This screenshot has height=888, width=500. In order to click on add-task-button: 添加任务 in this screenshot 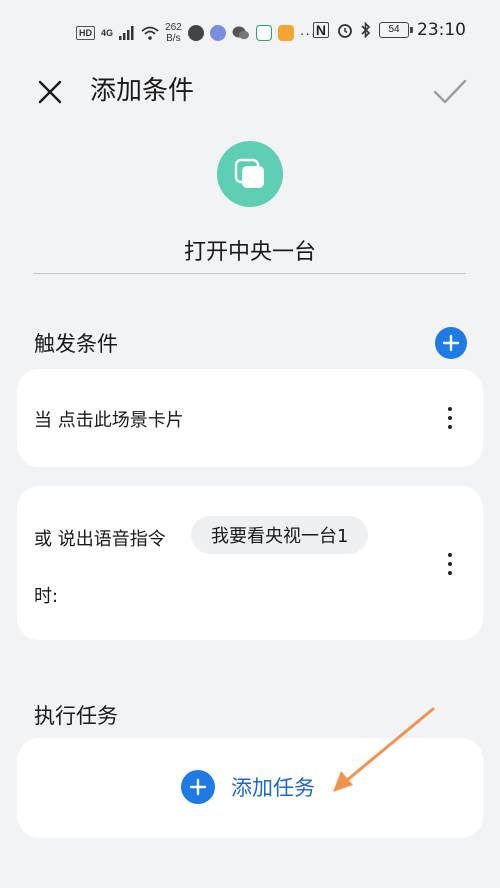, I will do `click(248, 787)`.